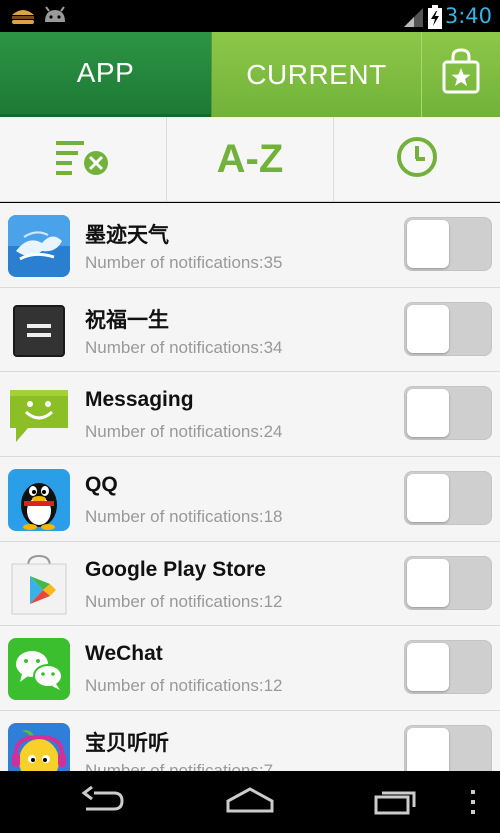 The image size is (500, 833). What do you see at coordinates (268, 766) in the screenshot?
I see `notification-count-value: 7` at bounding box center [268, 766].